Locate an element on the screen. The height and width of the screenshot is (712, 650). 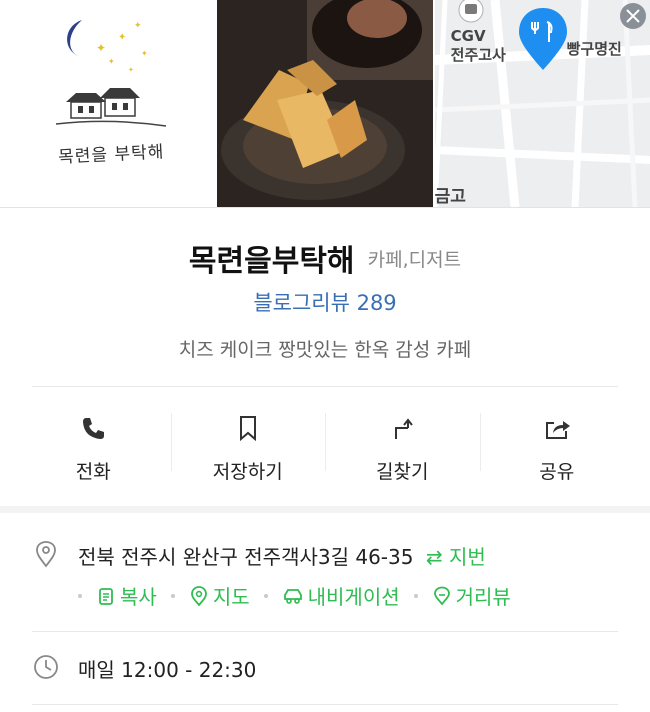
directions-icon is located at coordinates (404, 428).